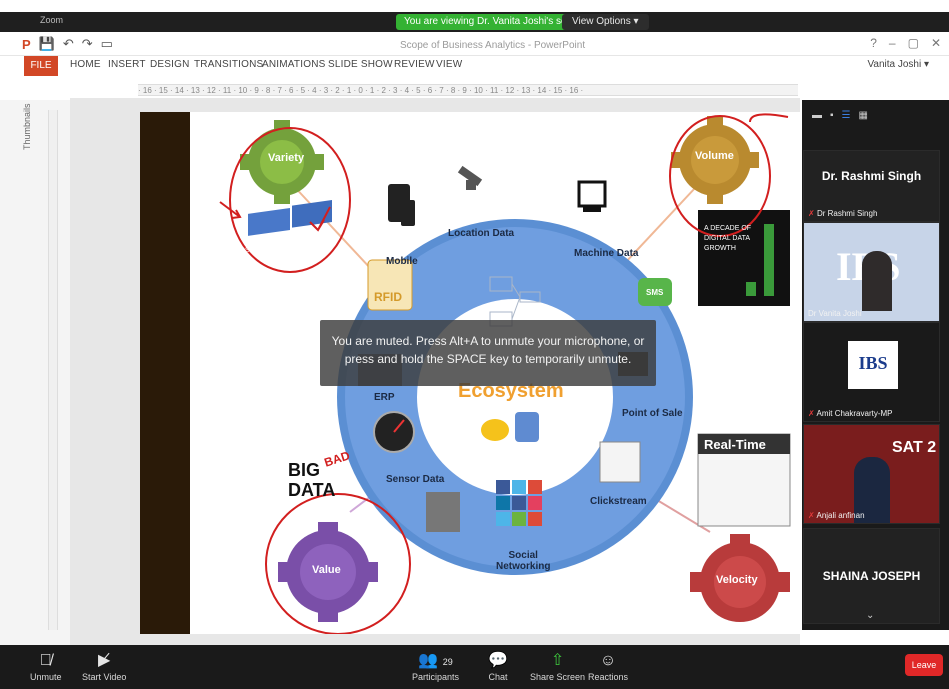  Describe the element at coordinates (924, 665) in the screenshot. I see `leave-button: Leave` at that location.